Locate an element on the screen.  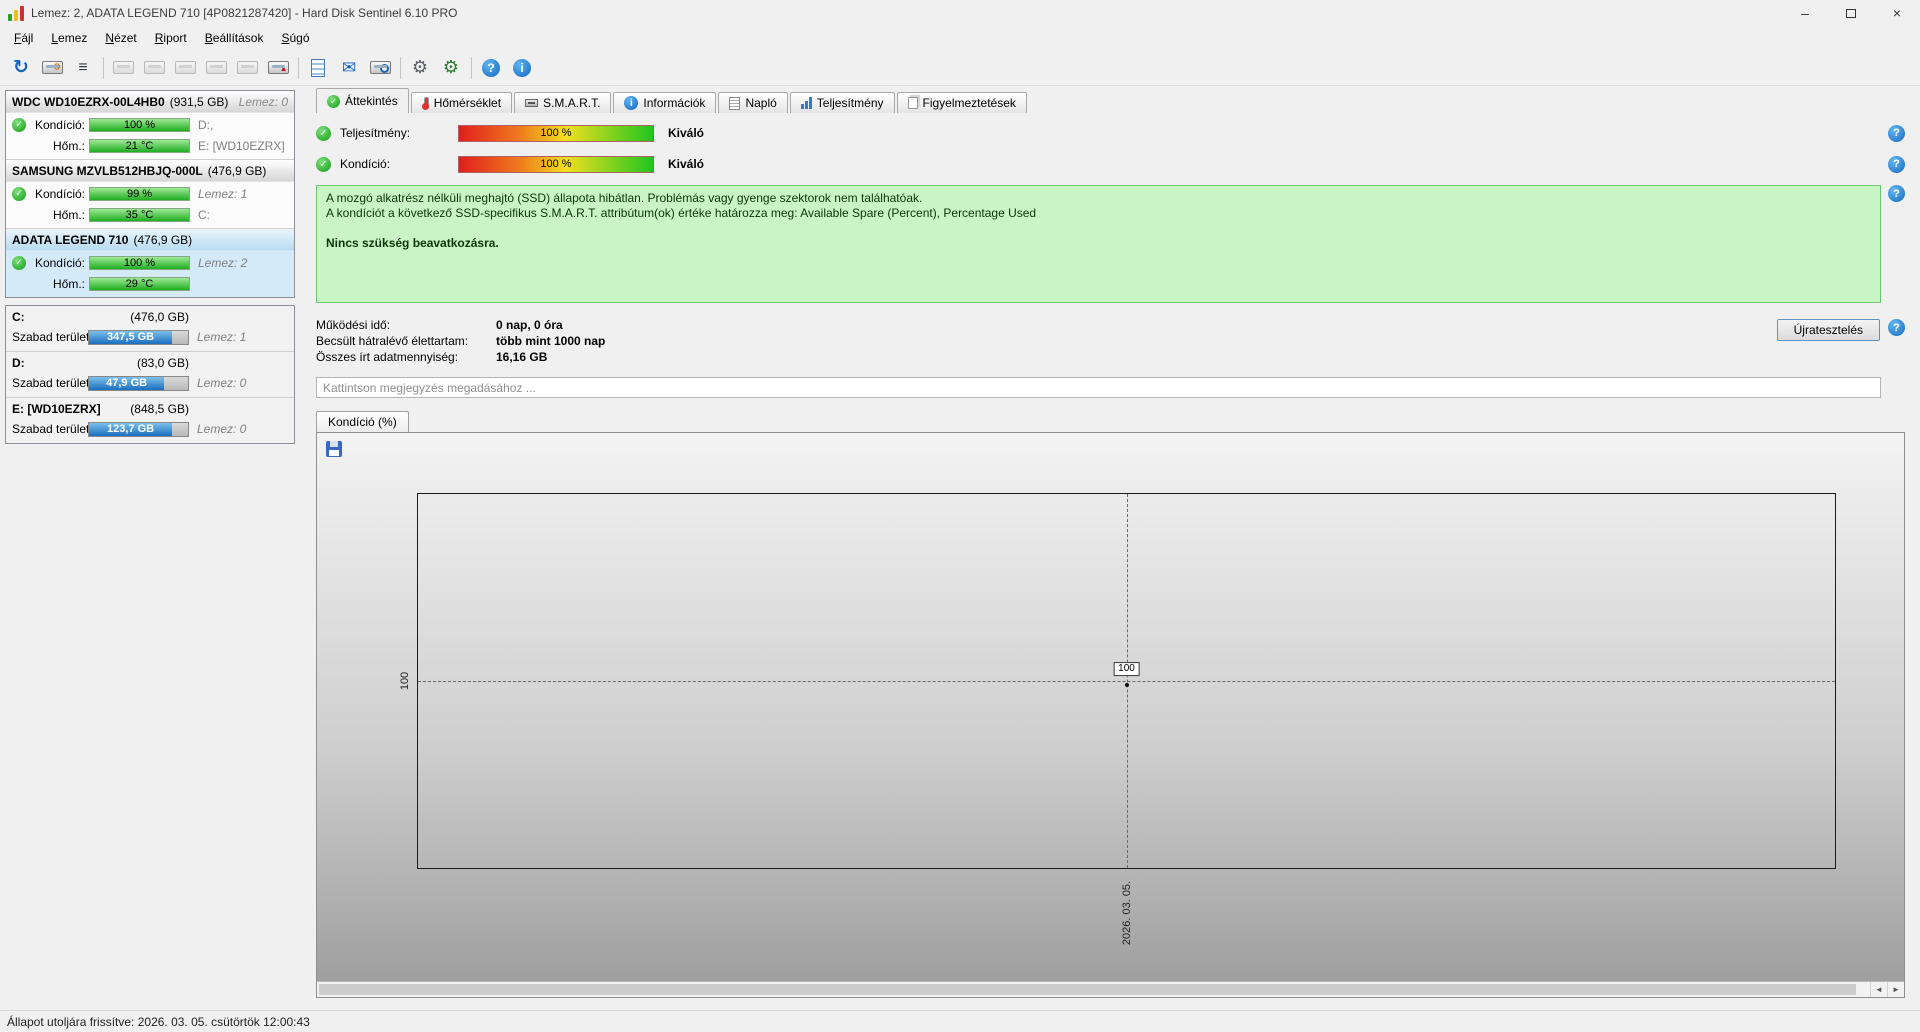
tab-label: Információk is located at coordinates (674, 103).